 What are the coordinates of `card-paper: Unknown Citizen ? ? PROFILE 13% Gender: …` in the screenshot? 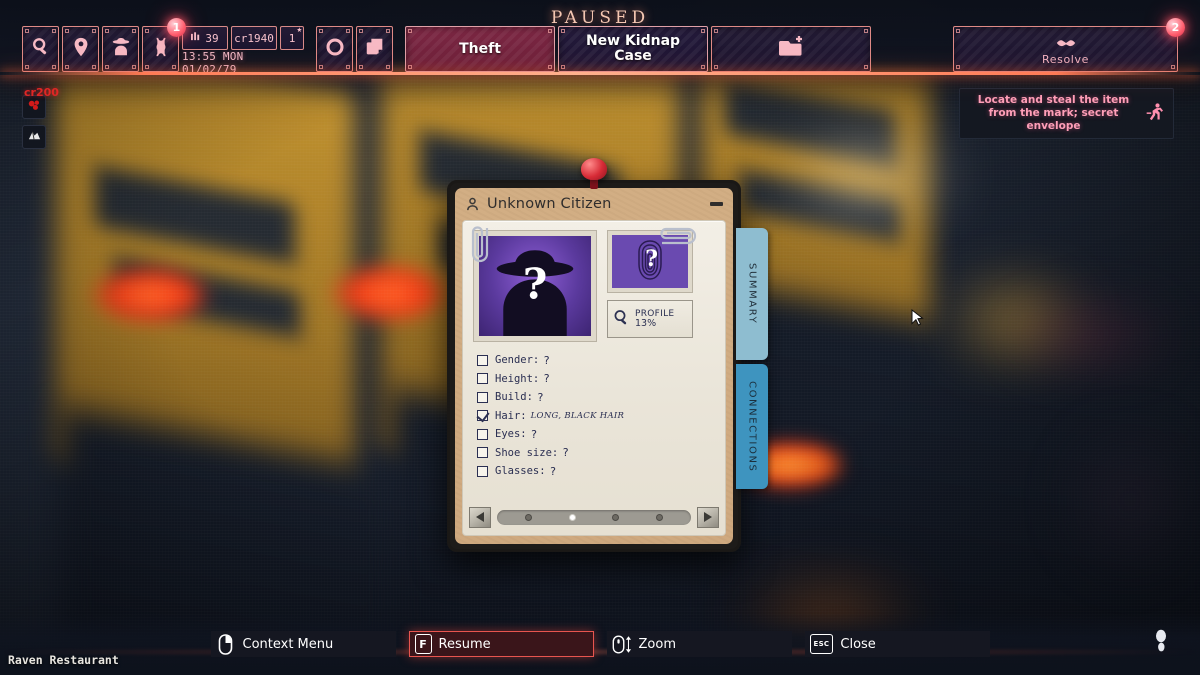 It's located at (594, 366).